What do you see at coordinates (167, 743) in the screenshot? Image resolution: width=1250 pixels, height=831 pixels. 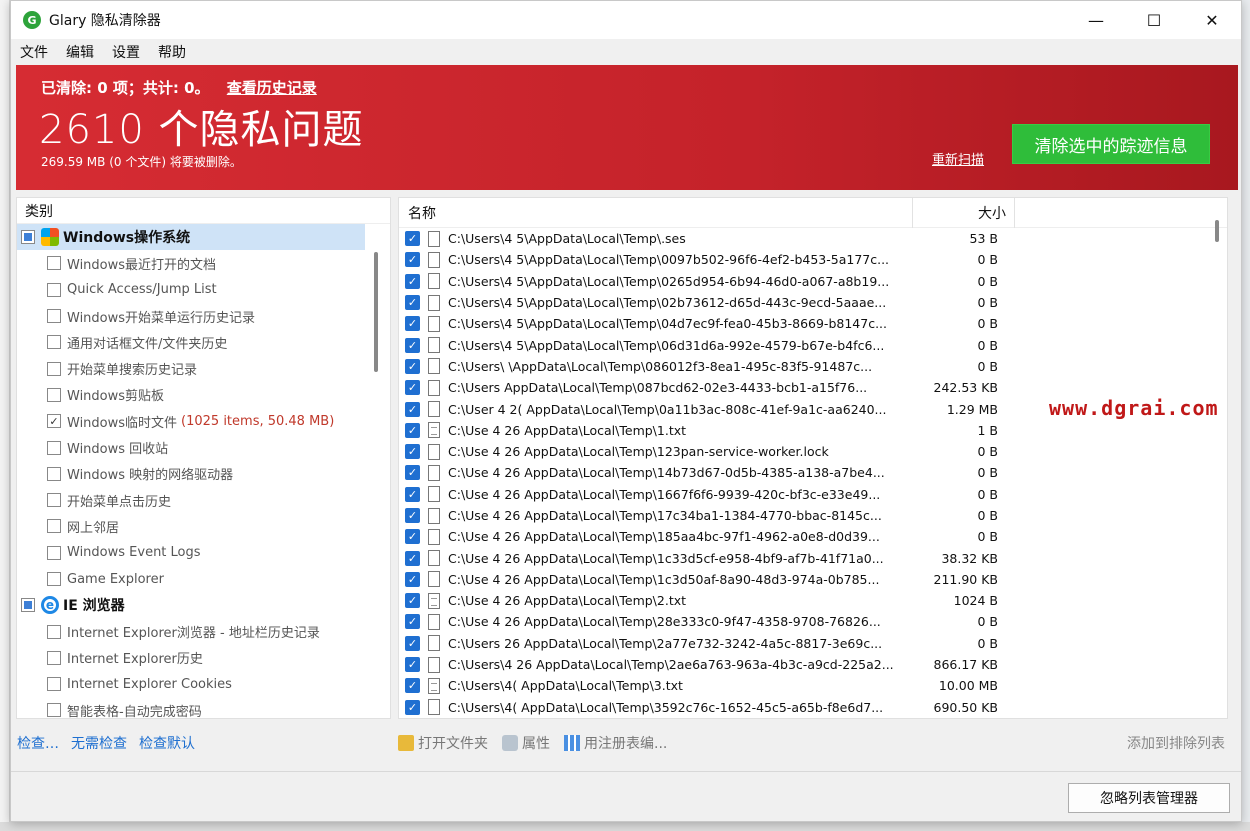 I see `check-default-link: 检查默认` at bounding box center [167, 743].